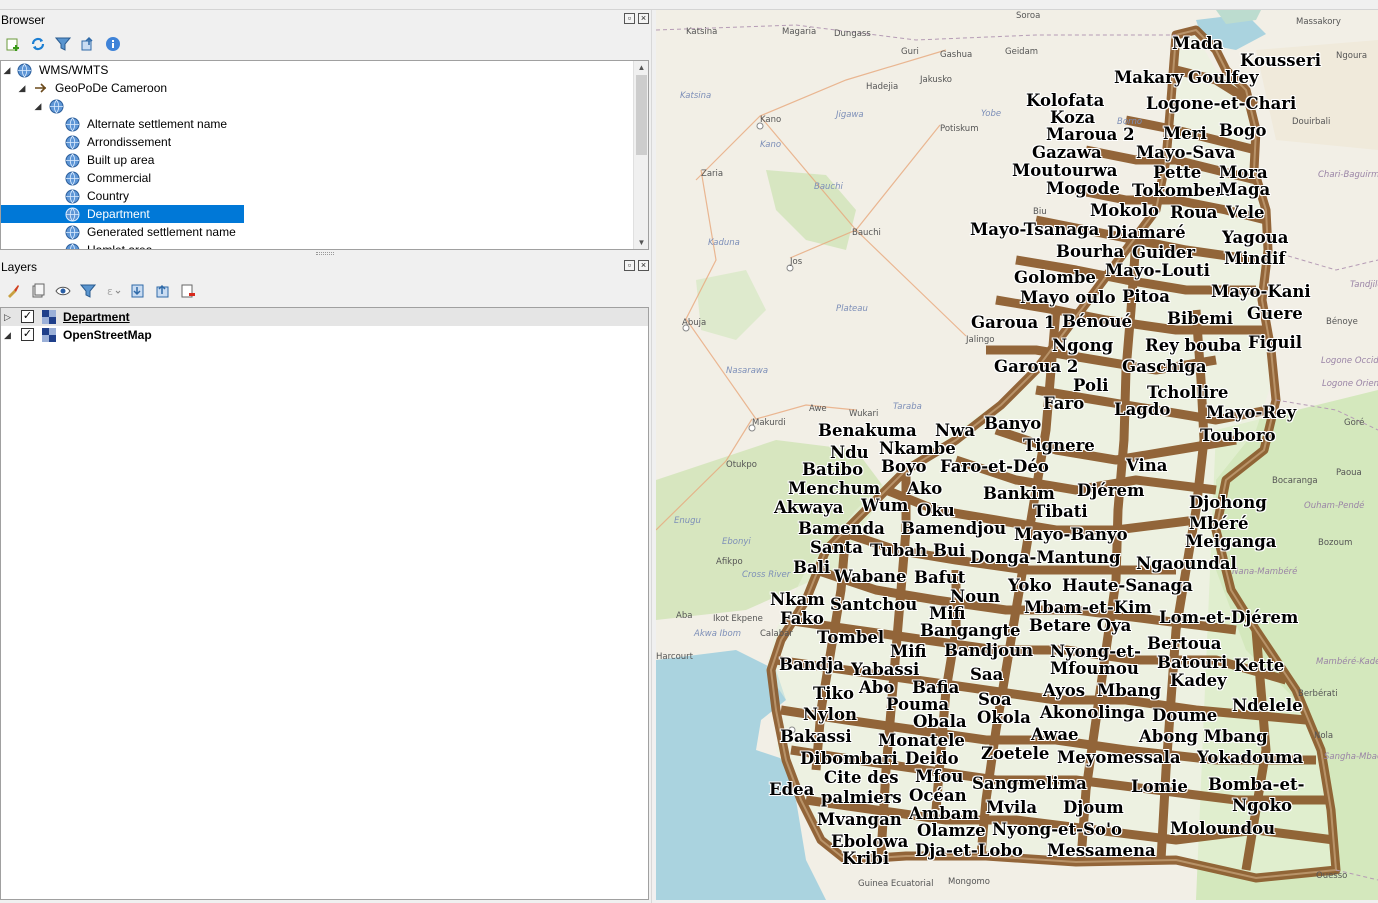 The height and width of the screenshot is (903, 1378). I want to click on department-label: Bogo, so click(1243, 130).